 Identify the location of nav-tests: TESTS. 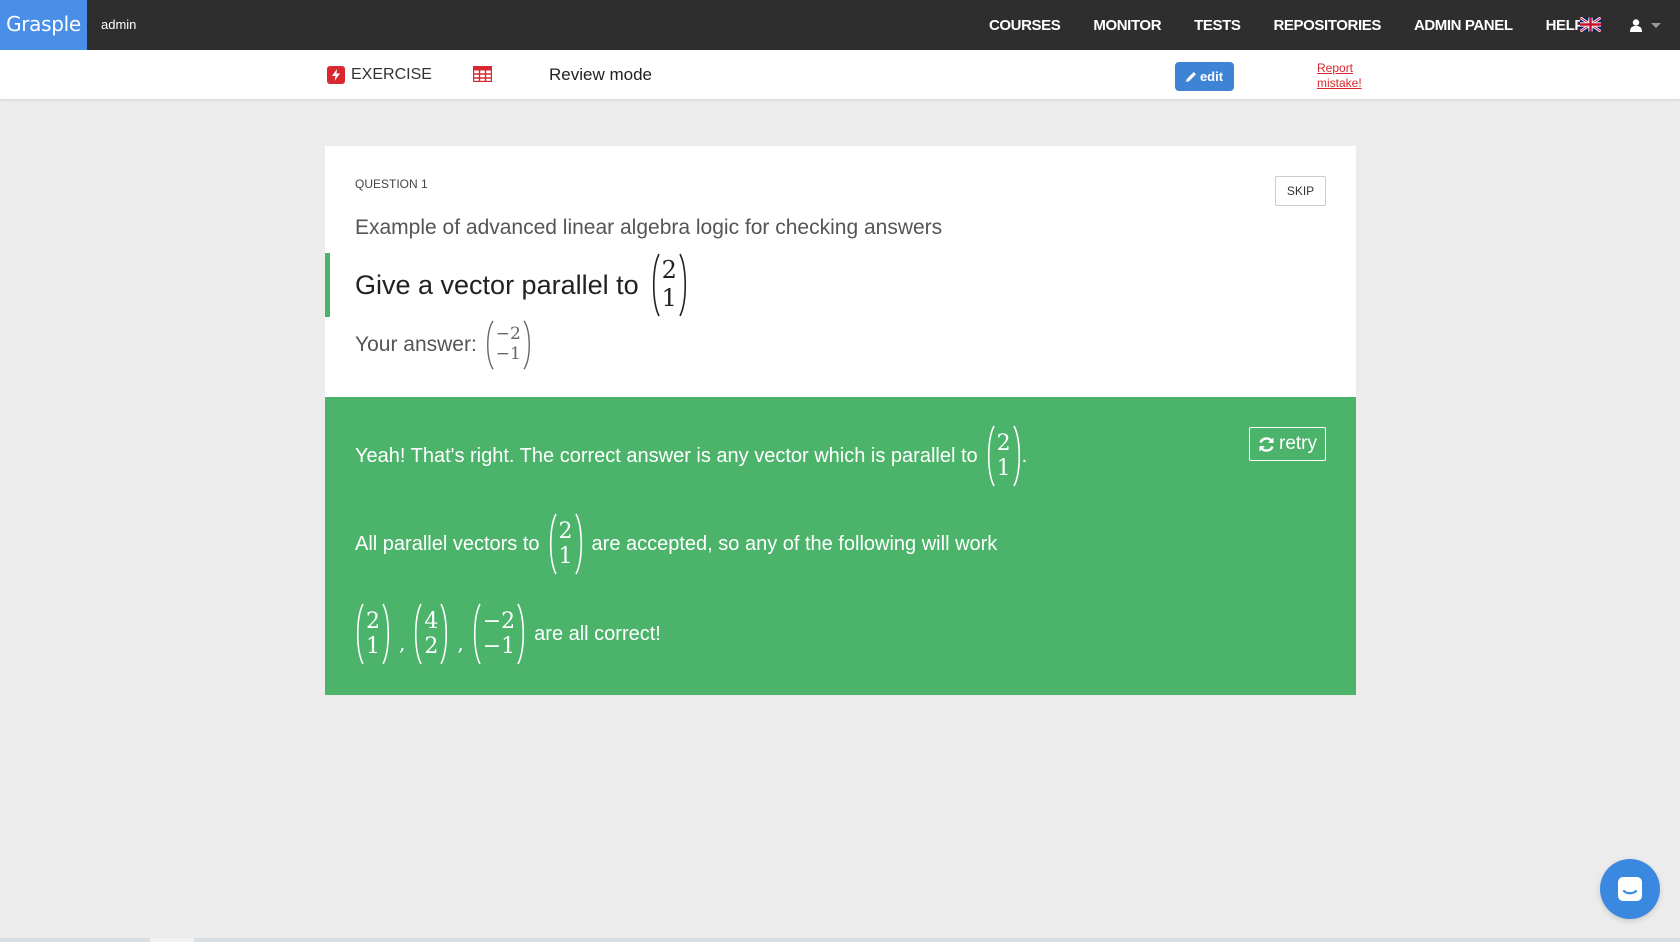
(1217, 25).